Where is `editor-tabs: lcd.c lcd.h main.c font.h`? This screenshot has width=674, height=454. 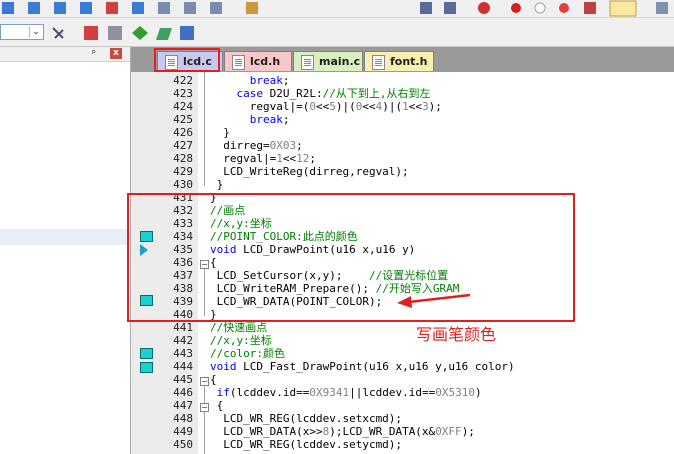
editor-tabs: lcd.c lcd.h main.c font.h is located at coordinates (402, 59).